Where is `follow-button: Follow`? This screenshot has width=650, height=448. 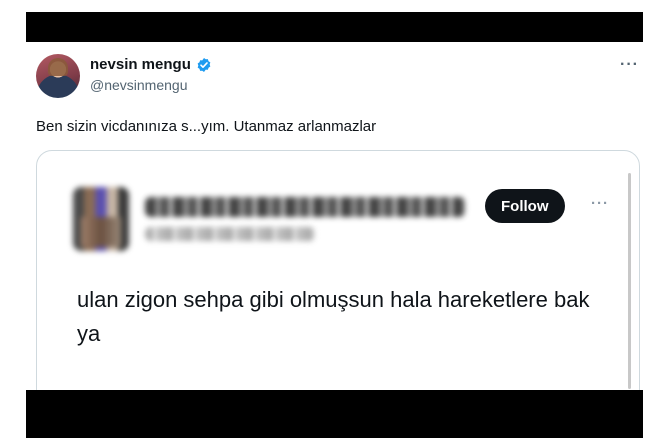 follow-button: Follow is located at coordinates (525, 206).